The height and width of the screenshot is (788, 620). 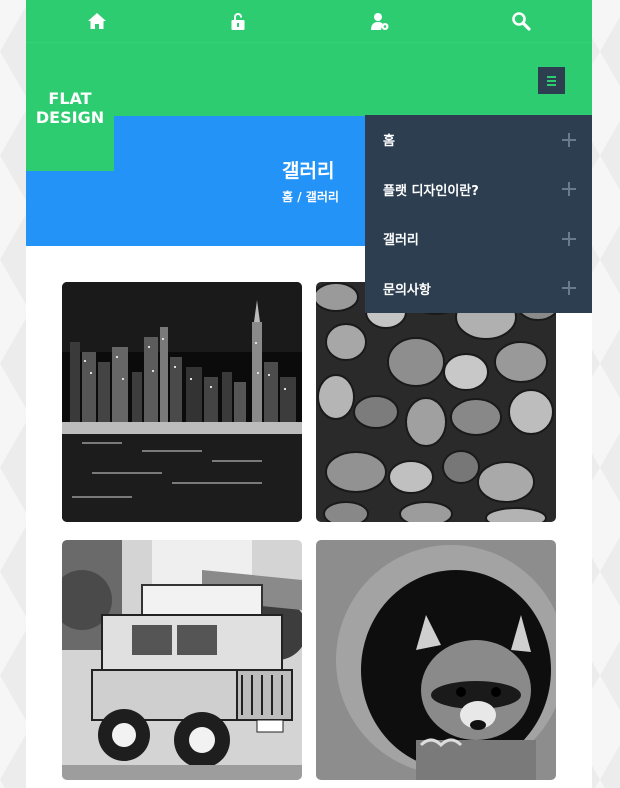 What do you see at coordinates (478, 239) in the screenshot?
I see `menu-item-gallery: 갤러리` at bounding box center [478, 239].